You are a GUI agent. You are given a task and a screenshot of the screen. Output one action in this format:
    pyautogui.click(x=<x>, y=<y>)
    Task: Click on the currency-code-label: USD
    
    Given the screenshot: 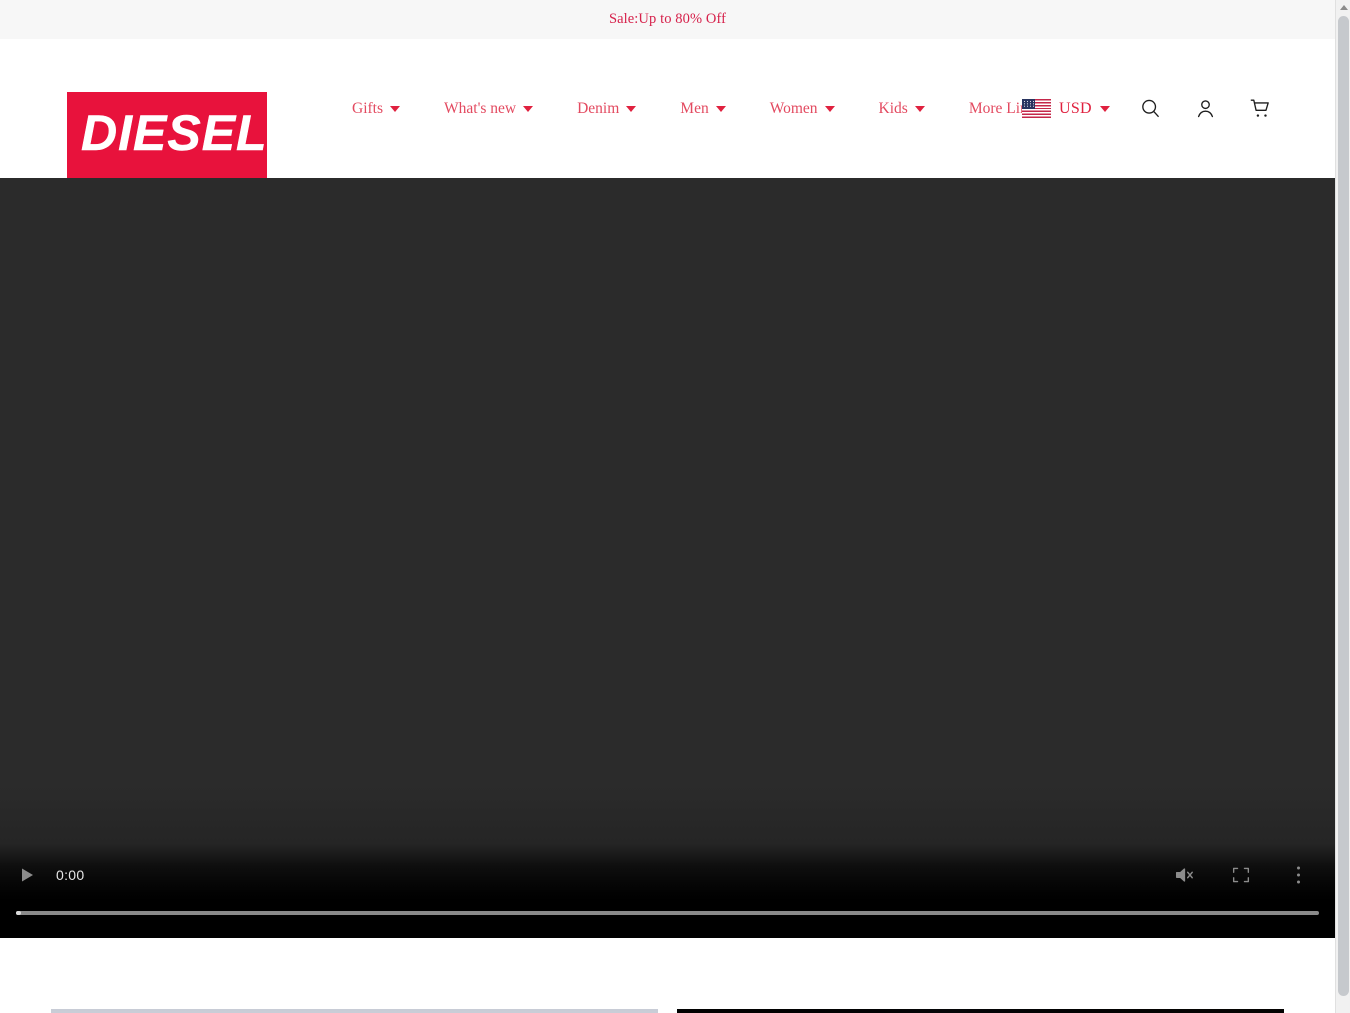 What is the action you would take?
    pyautogui.click(x=1075, y=108)
    